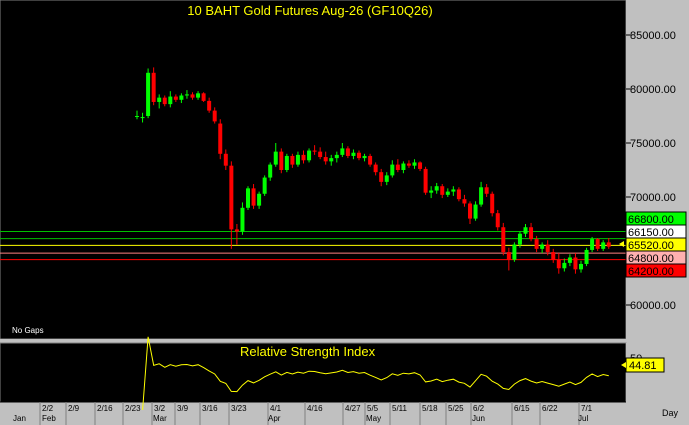  I want to click on rsi-title: Relative Strength Index, so click(308, 351).